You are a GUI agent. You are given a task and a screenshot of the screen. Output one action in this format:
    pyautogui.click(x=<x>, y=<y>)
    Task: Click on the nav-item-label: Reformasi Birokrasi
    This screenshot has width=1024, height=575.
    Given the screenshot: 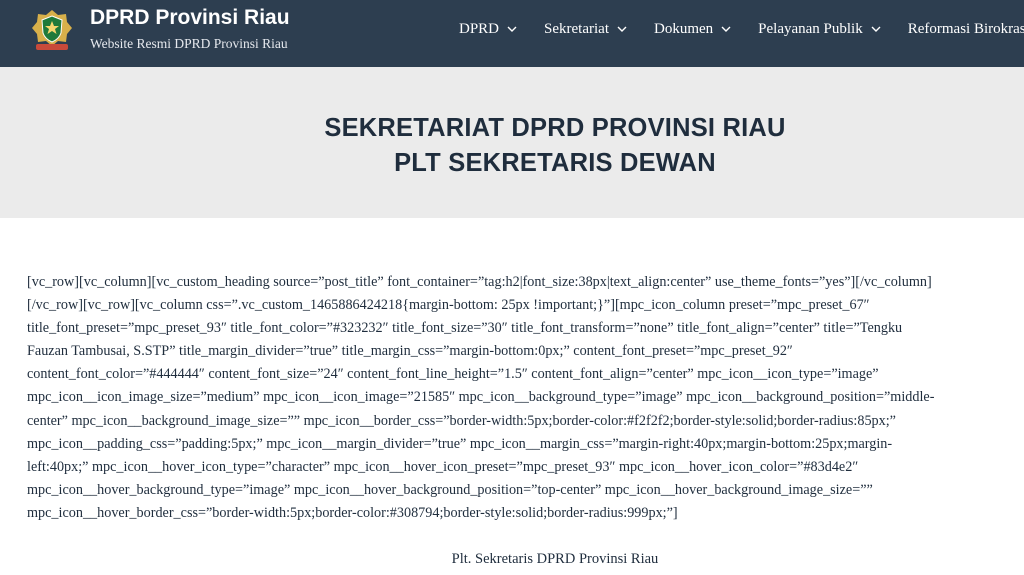 What is the action you would take?
    pyautogui.click(x=965, y=28)
    